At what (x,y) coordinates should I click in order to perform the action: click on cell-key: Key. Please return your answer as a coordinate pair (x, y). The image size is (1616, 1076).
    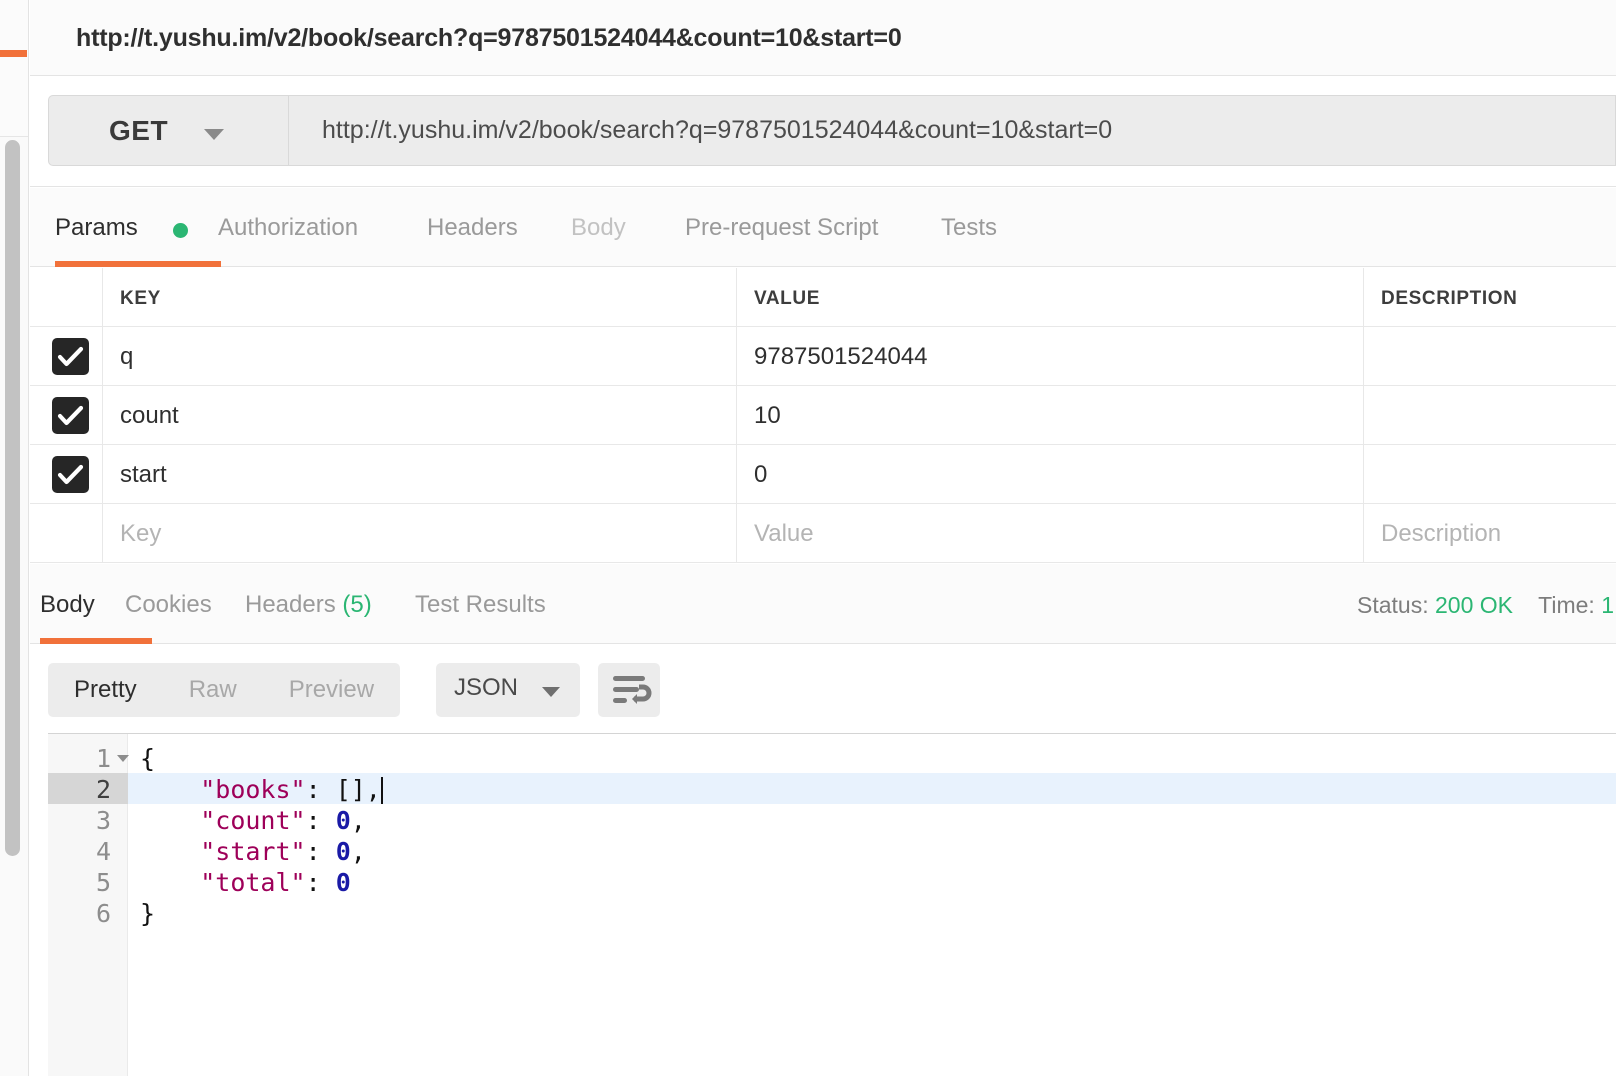
    Looking at the image, I should click on (420, 533).